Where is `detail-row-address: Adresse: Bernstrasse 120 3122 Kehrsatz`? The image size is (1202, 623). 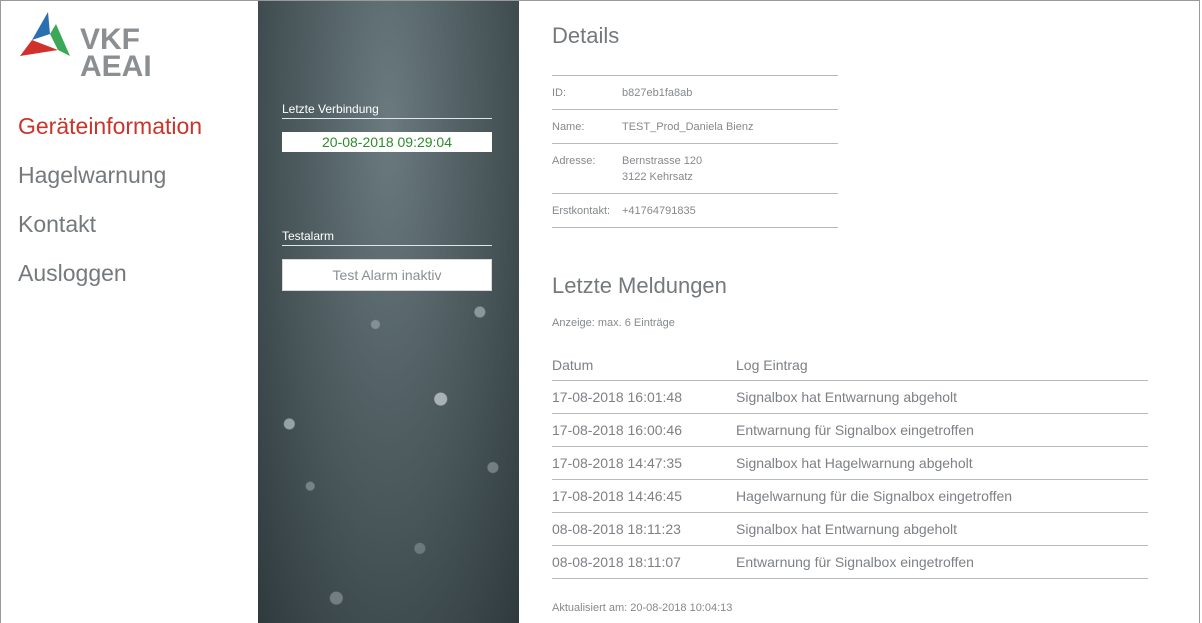
detail-row-address: Adresse: Bernstrasse 120 3122 Kehrsatz is located at coordinates (695, 169).